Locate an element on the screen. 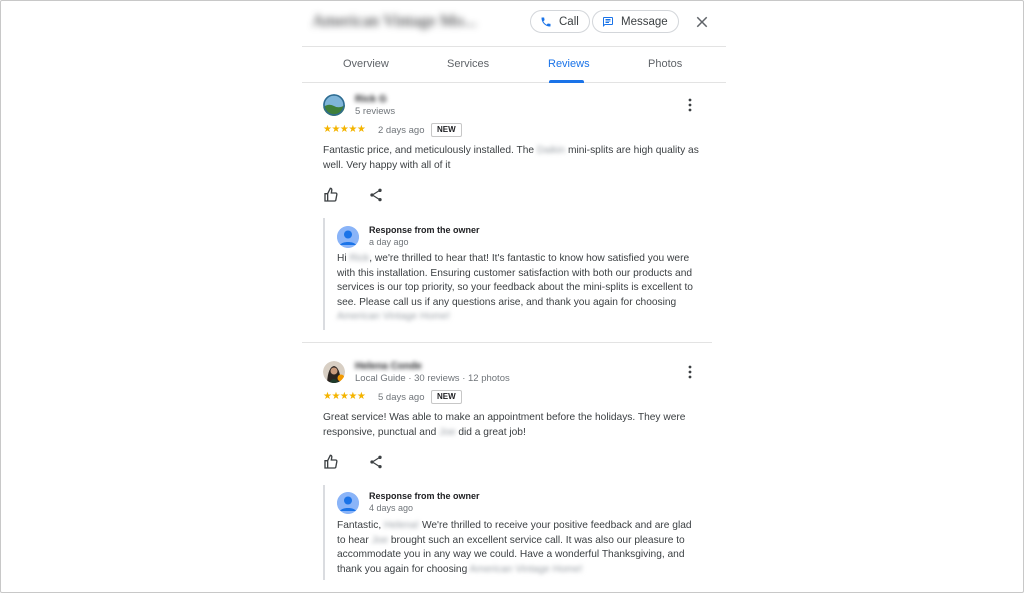  message-button: Message is located at coordinates (635, 21).